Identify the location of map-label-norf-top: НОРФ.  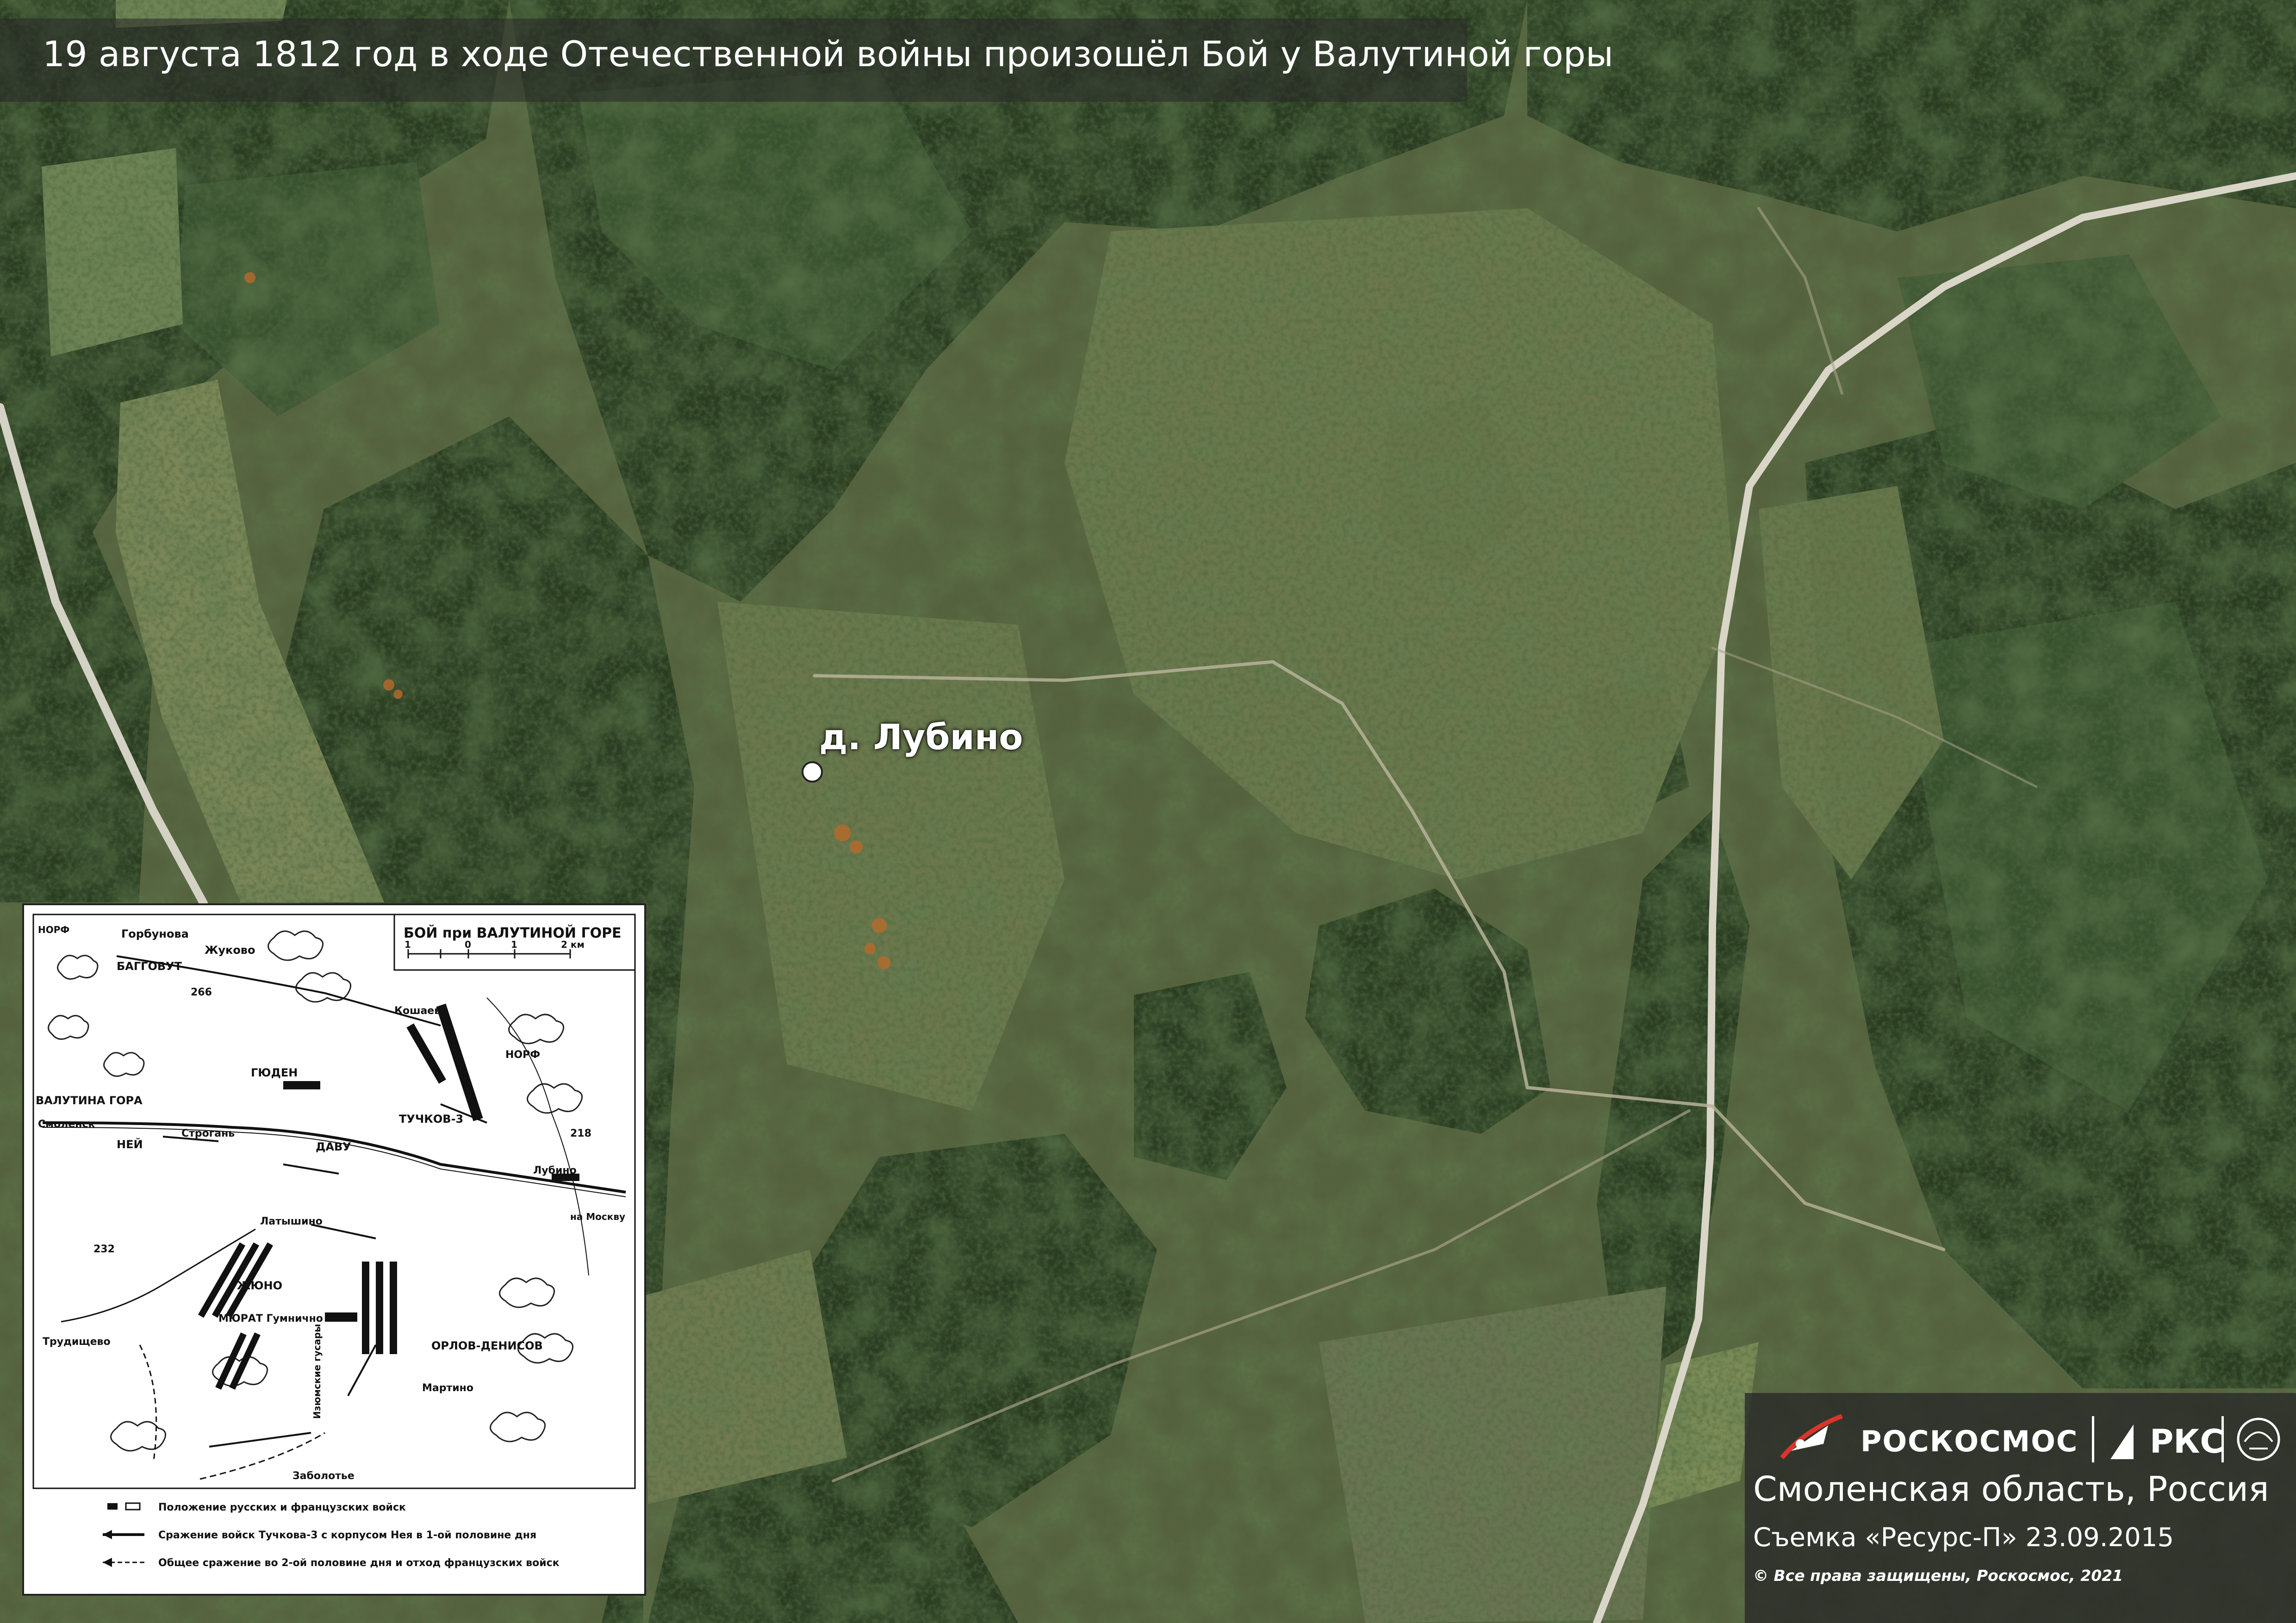
(53, 929).